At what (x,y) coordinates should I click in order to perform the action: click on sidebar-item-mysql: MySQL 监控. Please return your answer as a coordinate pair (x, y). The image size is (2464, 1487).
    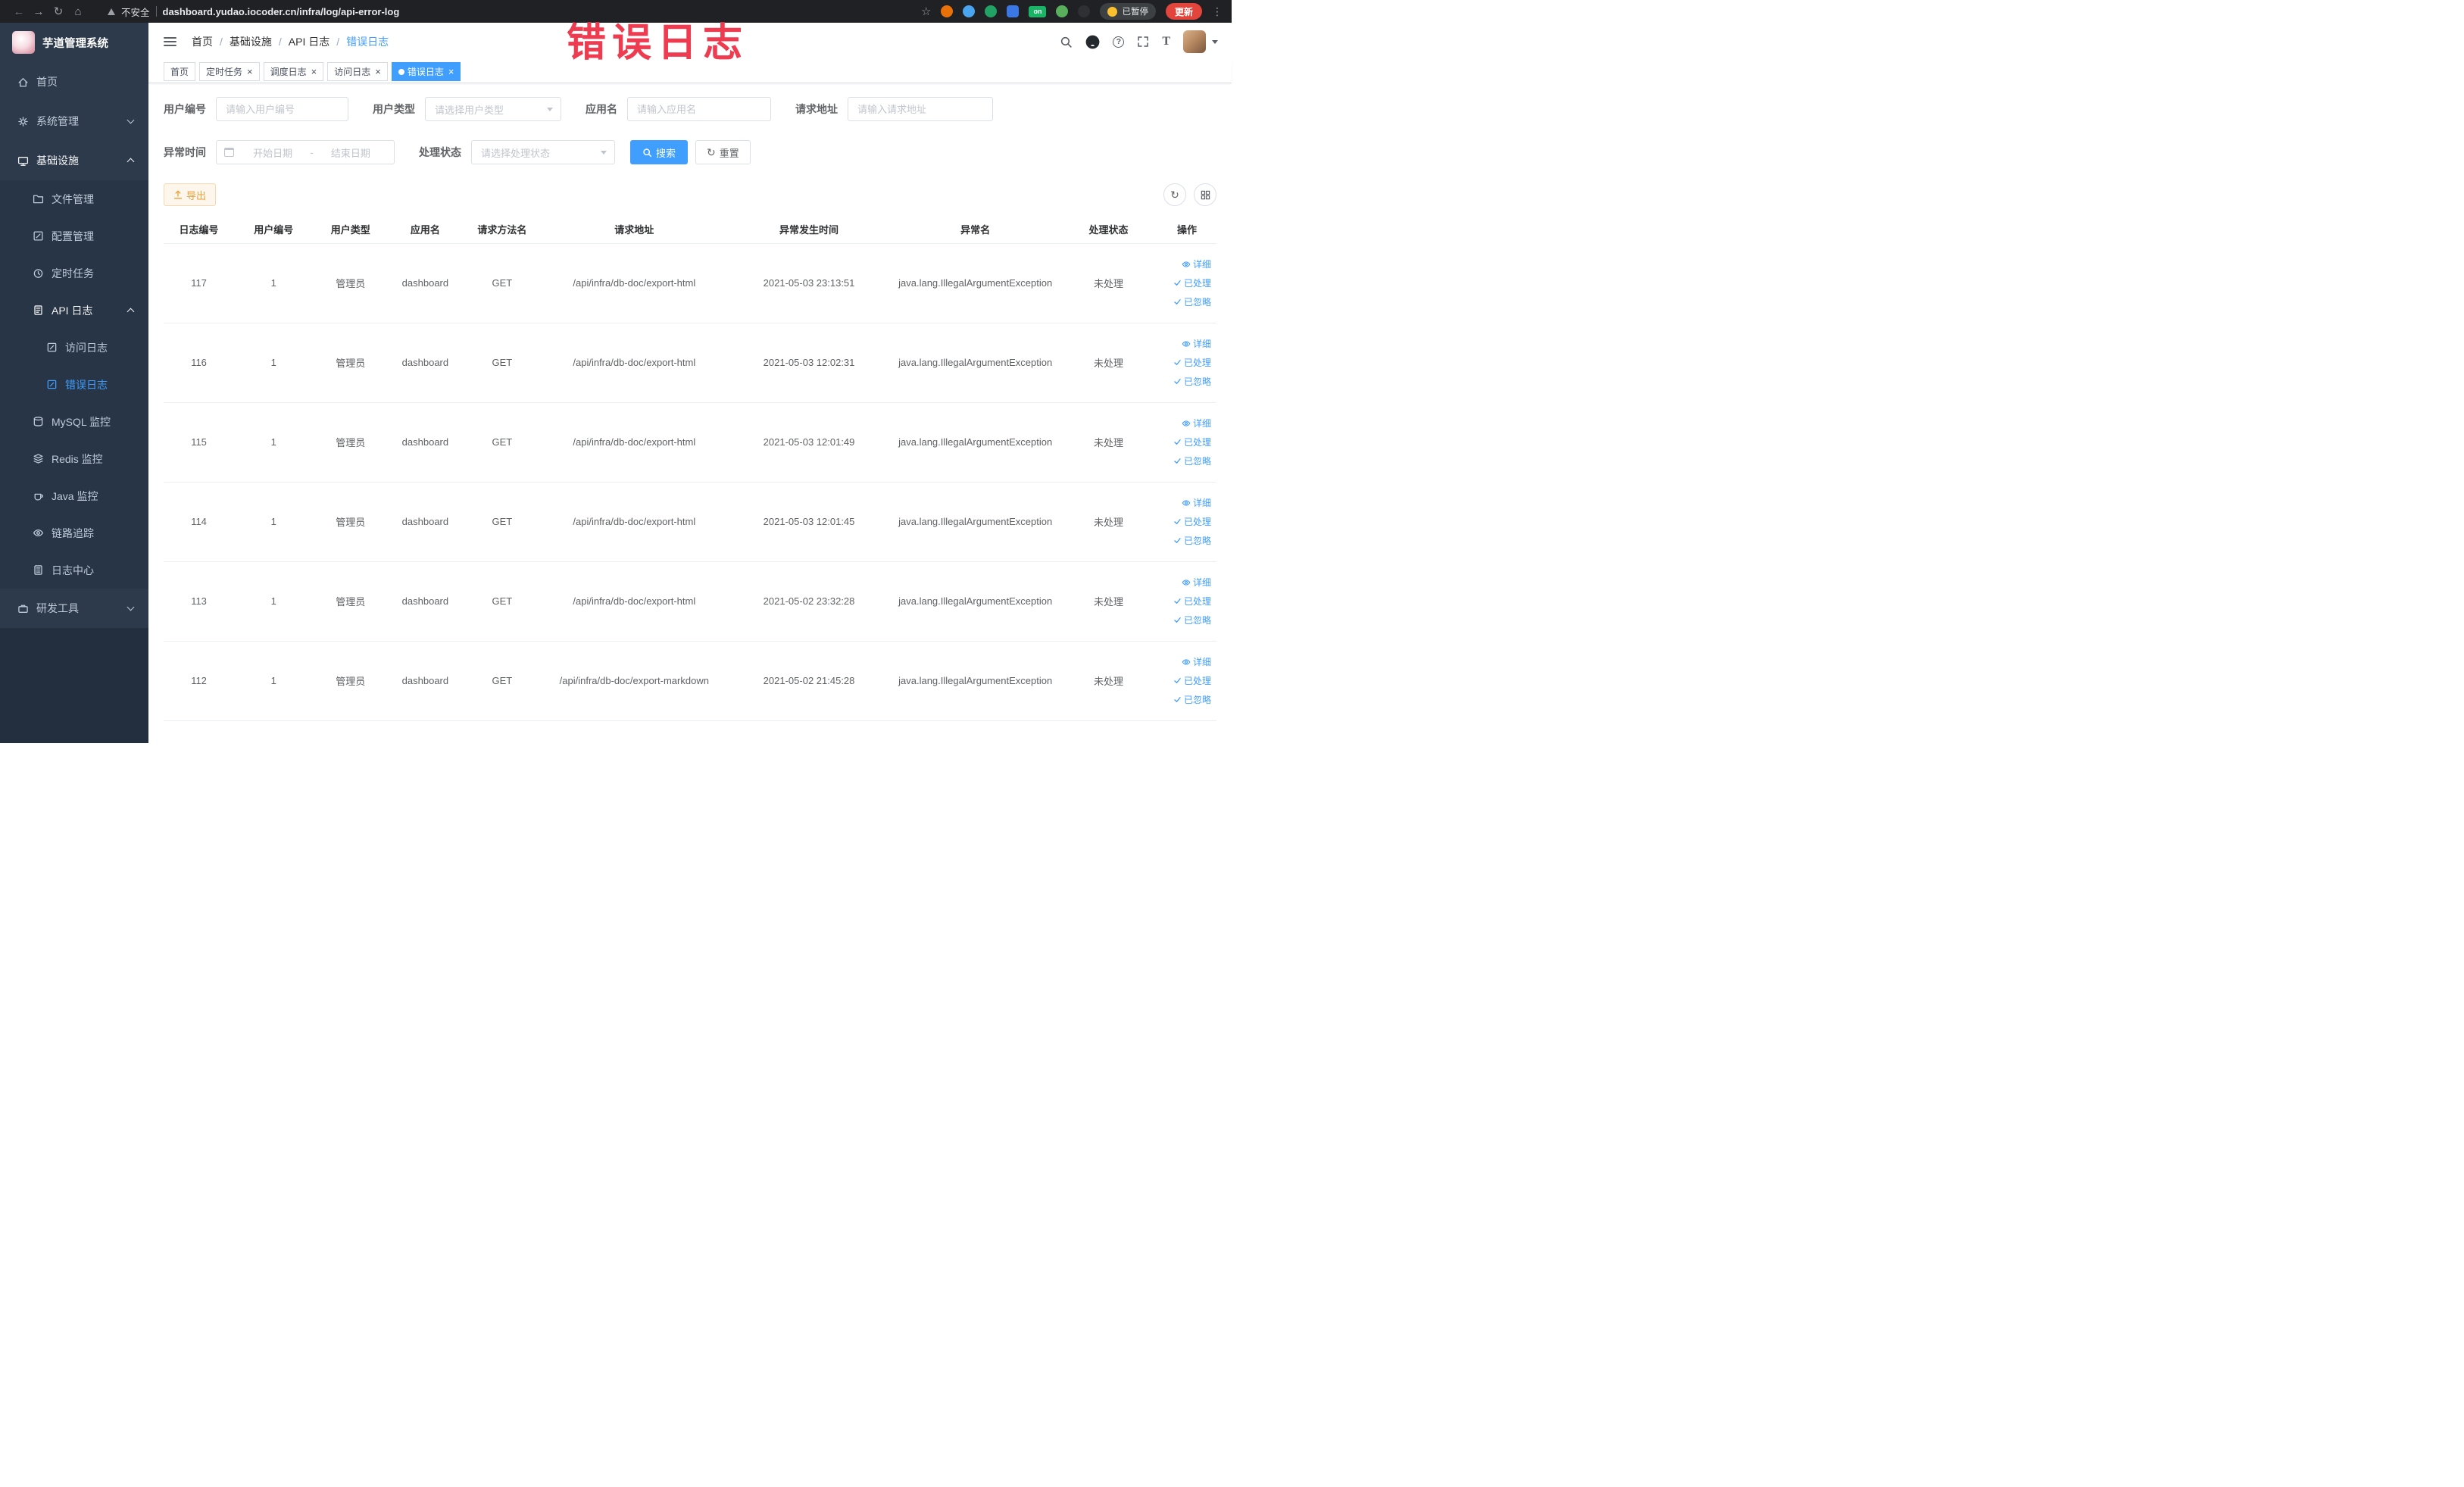
    Looking at the image, I should click on (74, 421).